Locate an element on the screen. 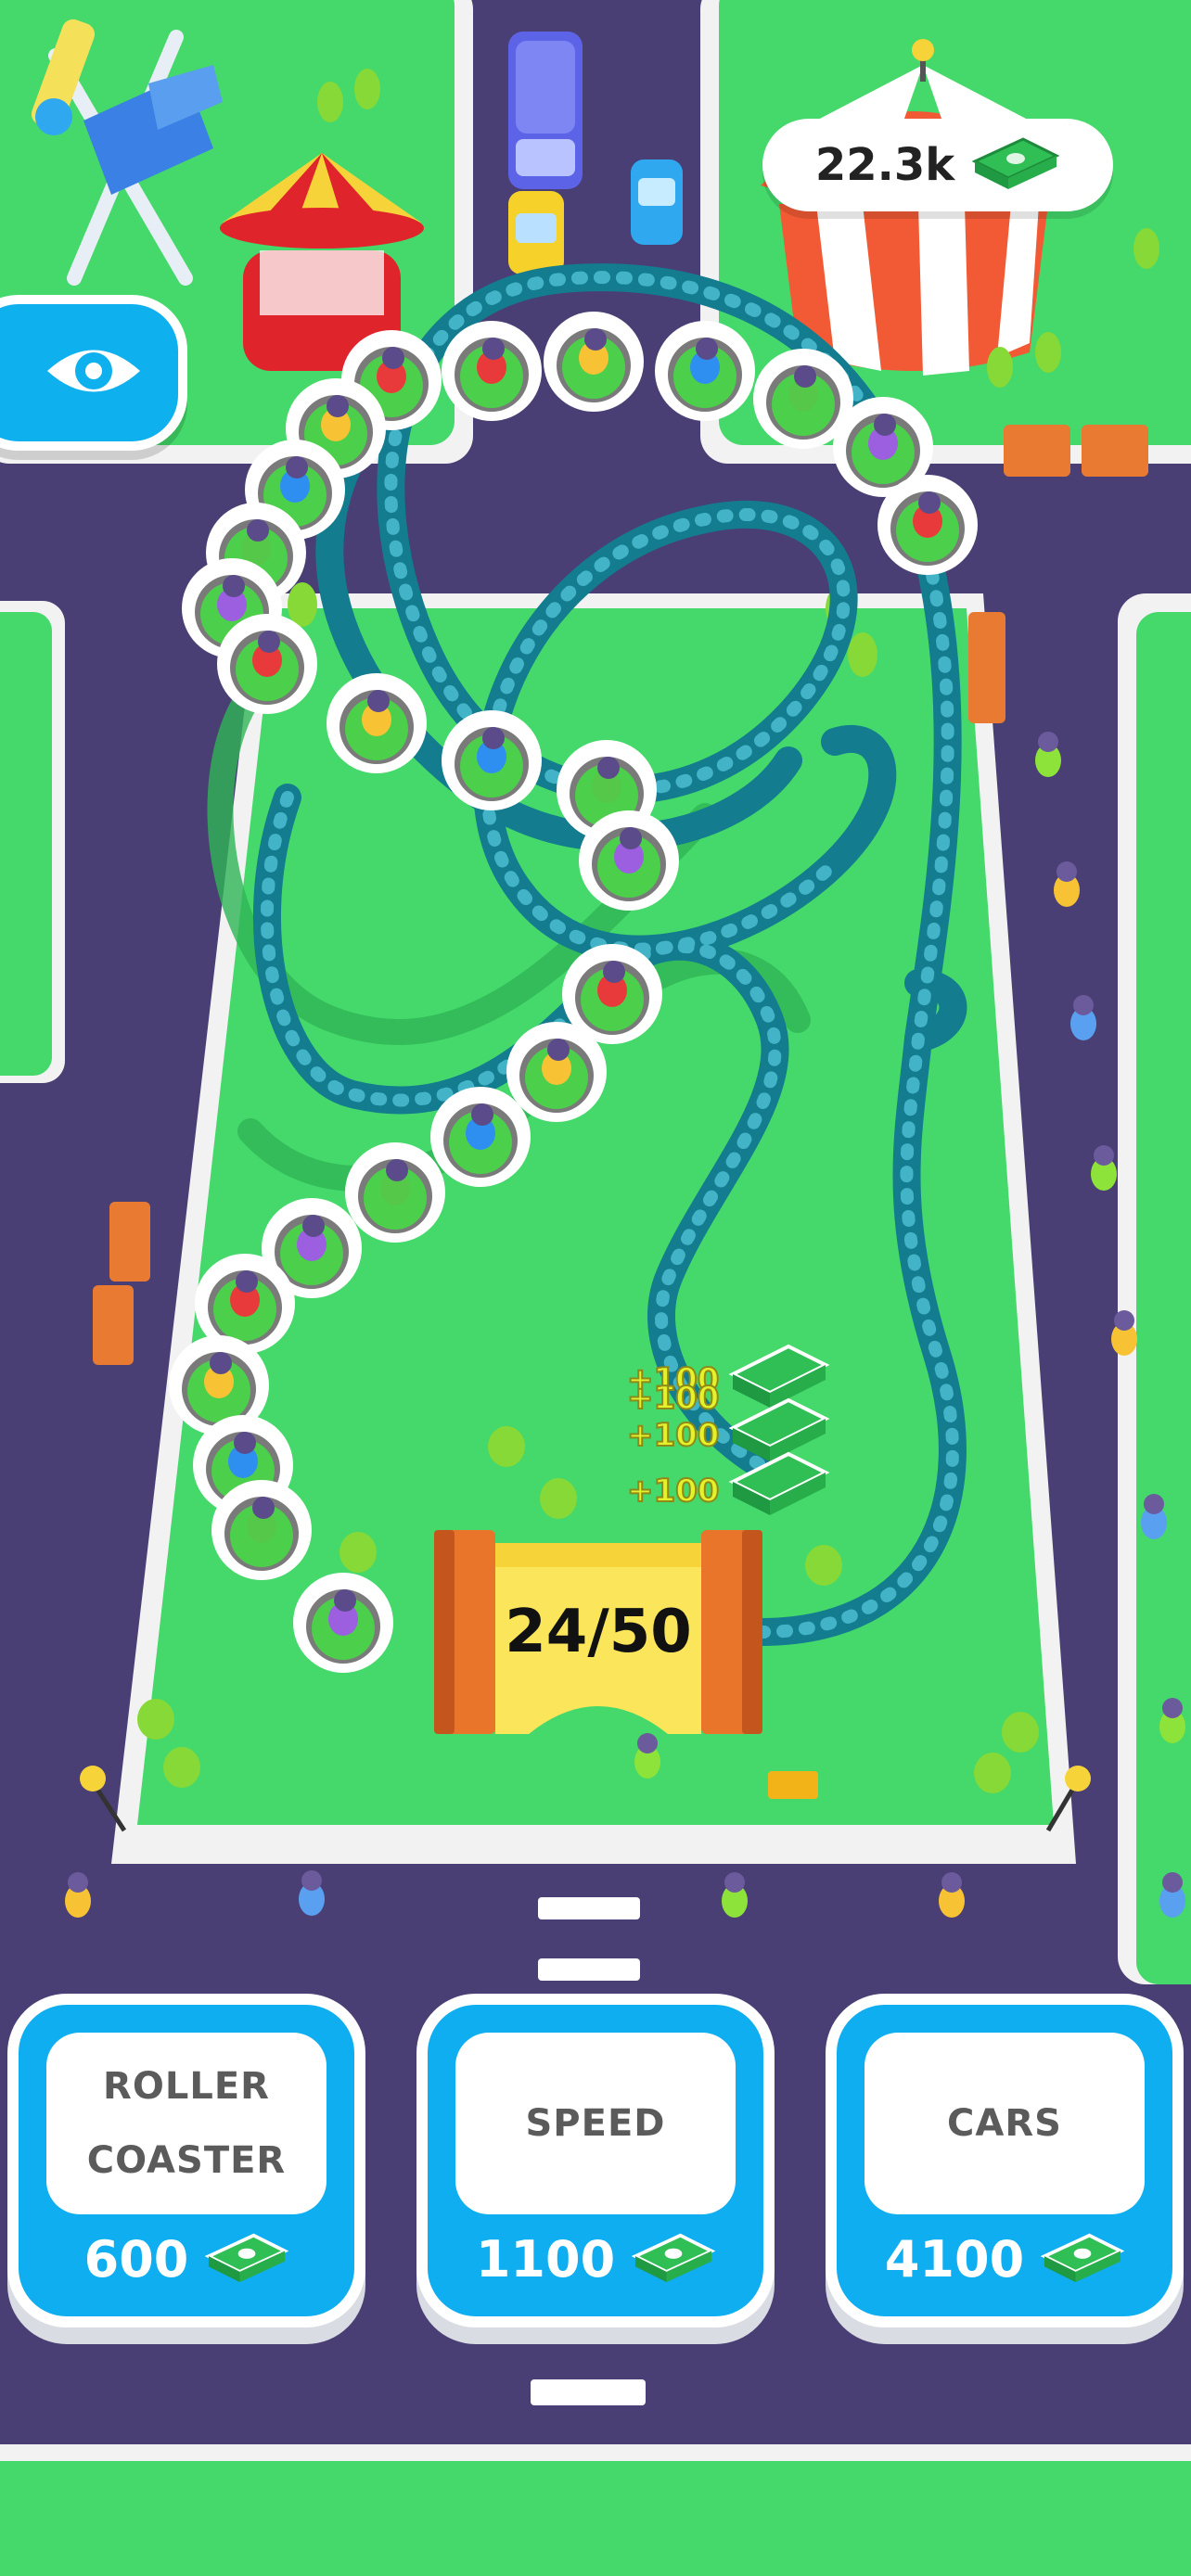  upgrade-price: 600 is located at coordinates (186, 2259).